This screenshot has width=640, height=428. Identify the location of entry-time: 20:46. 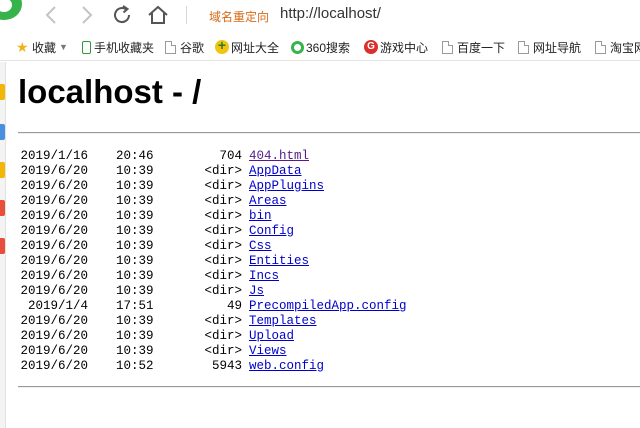
(135, 156).